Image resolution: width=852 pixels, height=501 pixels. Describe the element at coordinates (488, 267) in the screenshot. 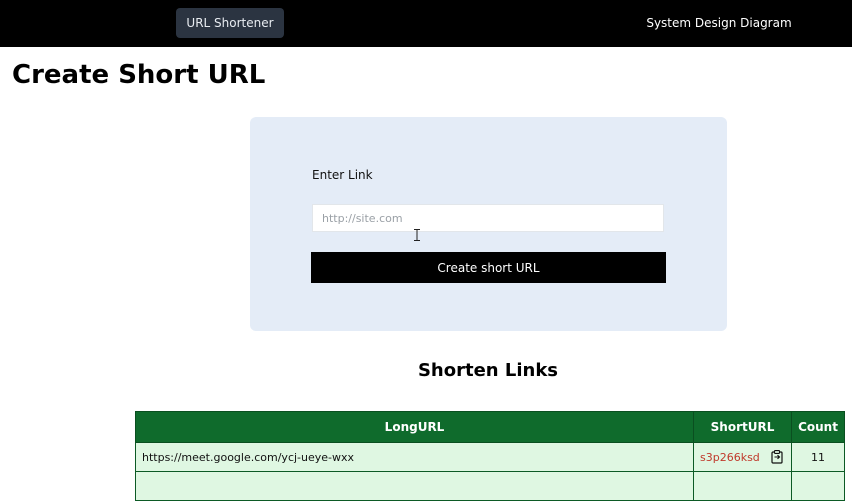

I see `create-short-url-button: Create short URL` at that location.